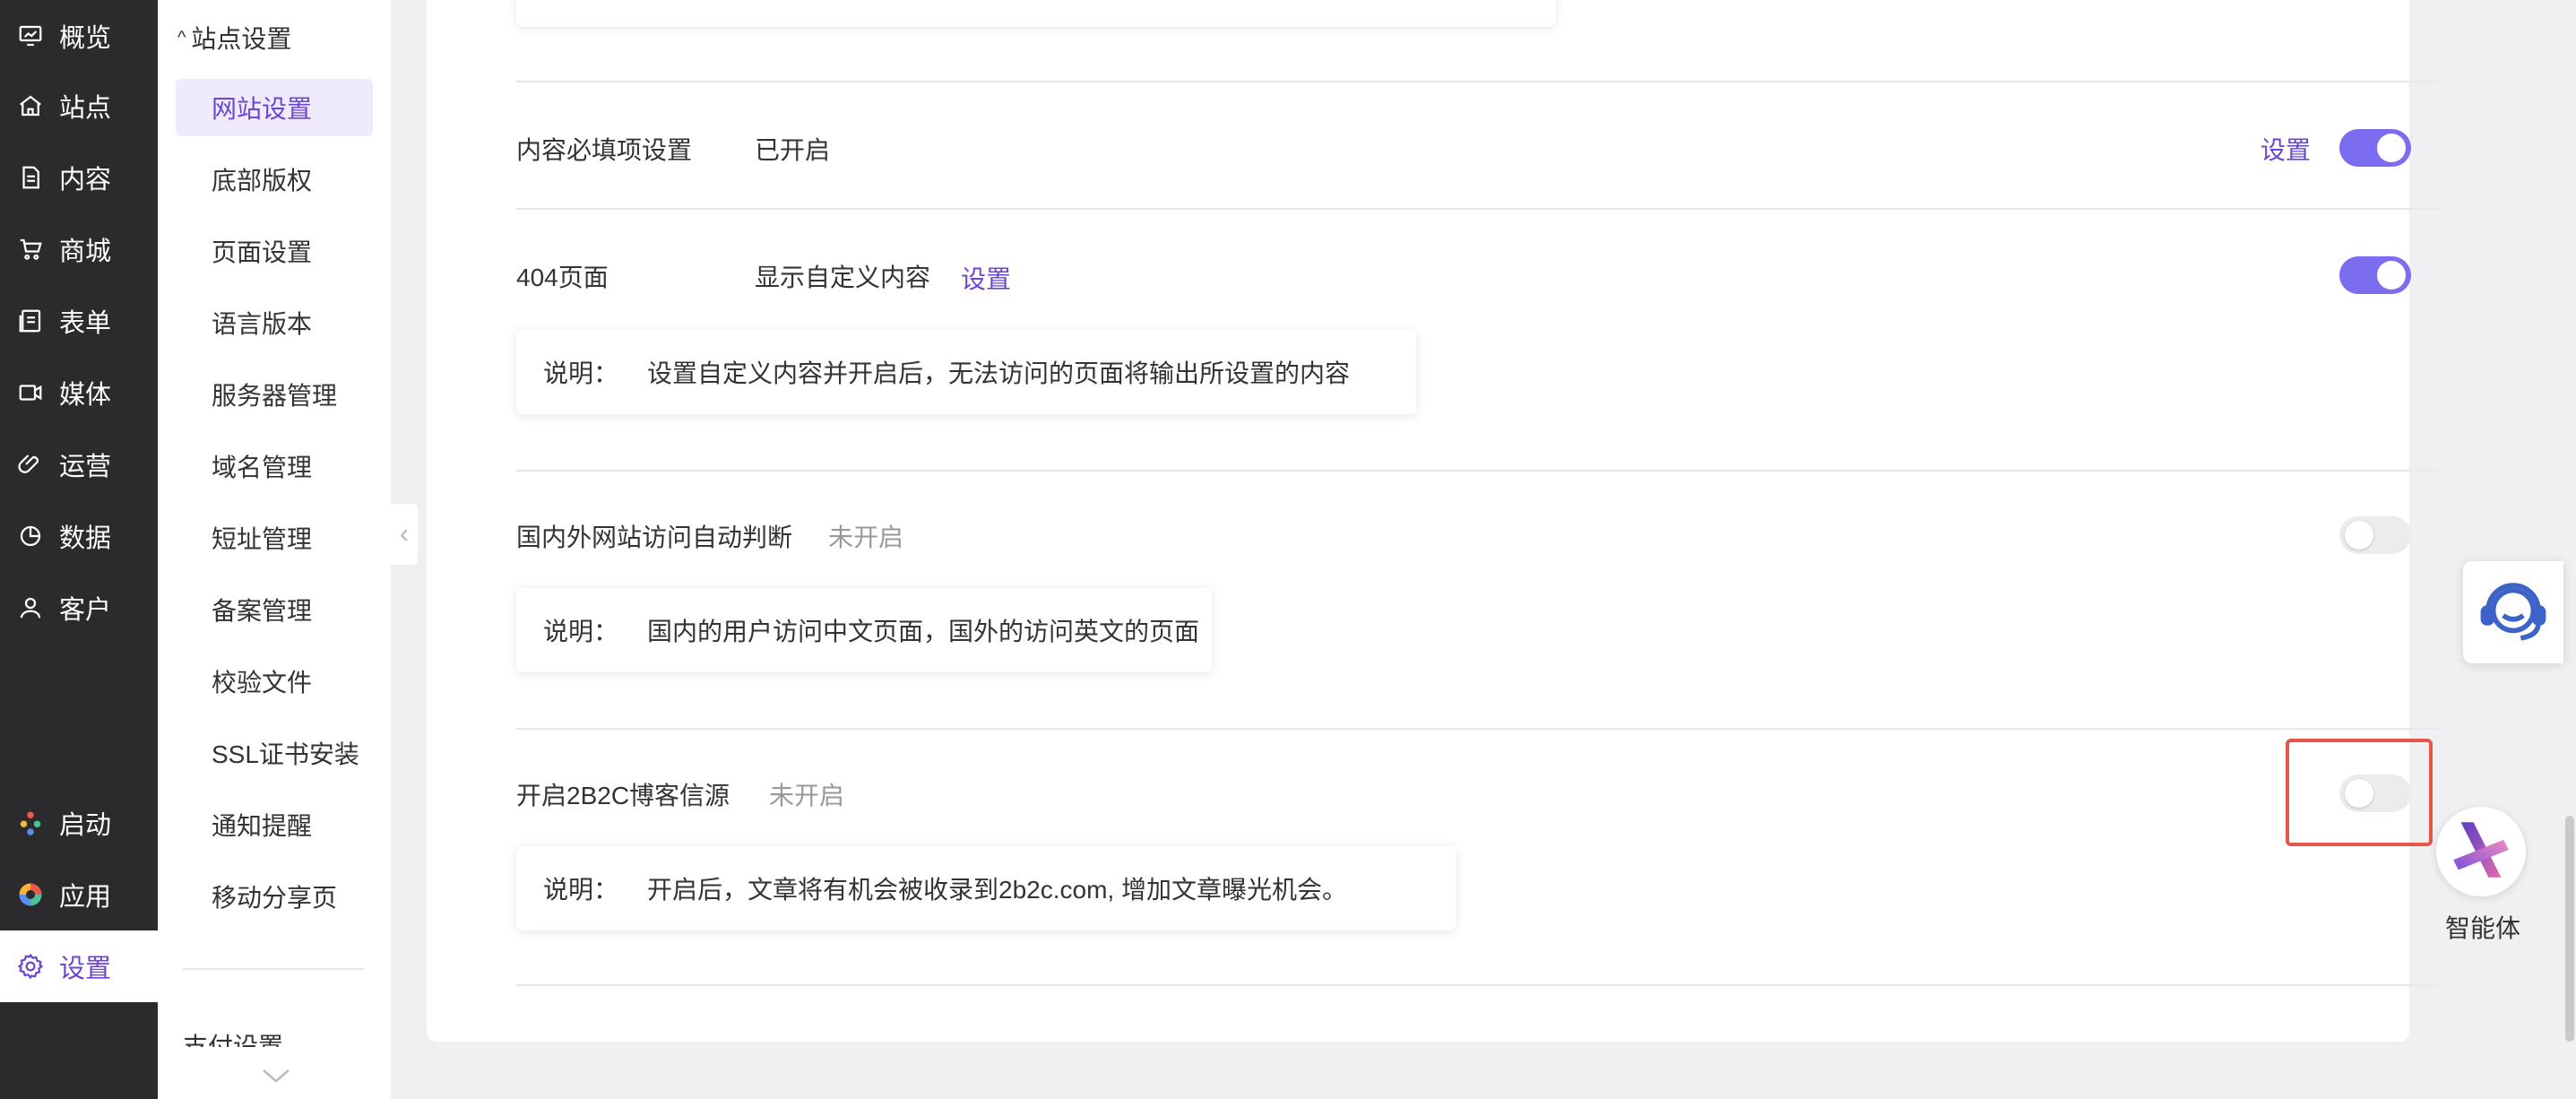  I want to click on apps-icon, so click(30, 894).